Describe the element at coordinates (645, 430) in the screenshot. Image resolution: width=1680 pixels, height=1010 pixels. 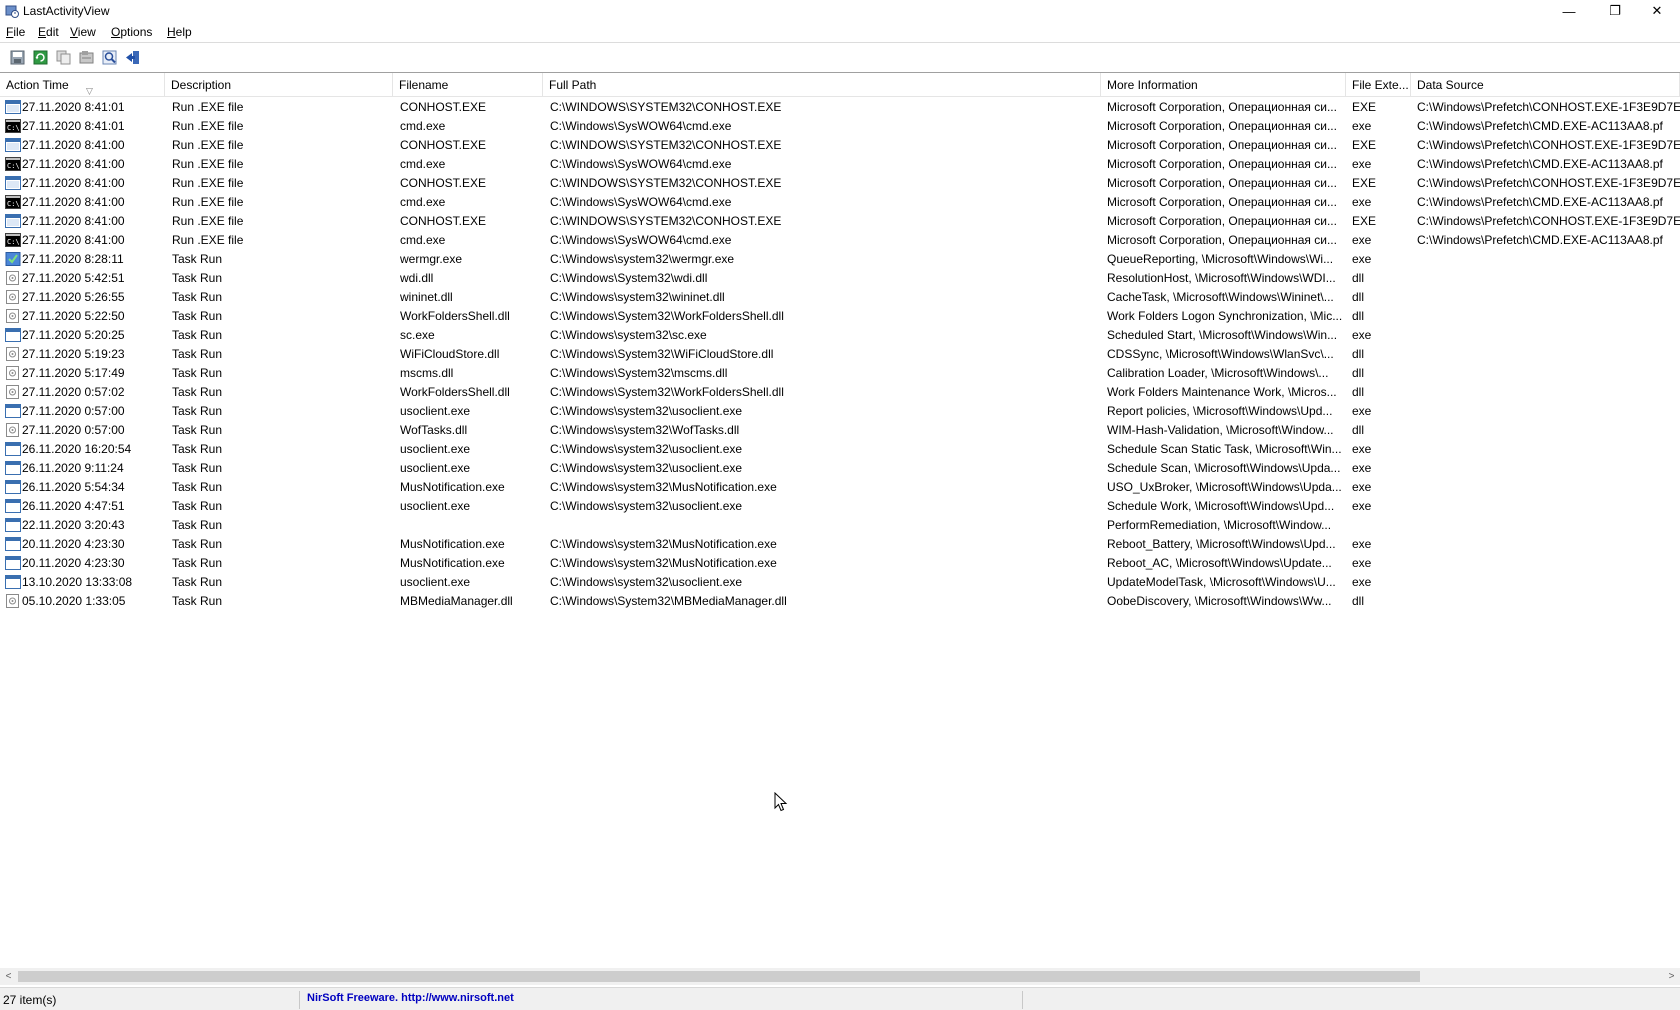
I see `cell-full-path: C:\Windows\system32\WofTasks.dll` at that location.